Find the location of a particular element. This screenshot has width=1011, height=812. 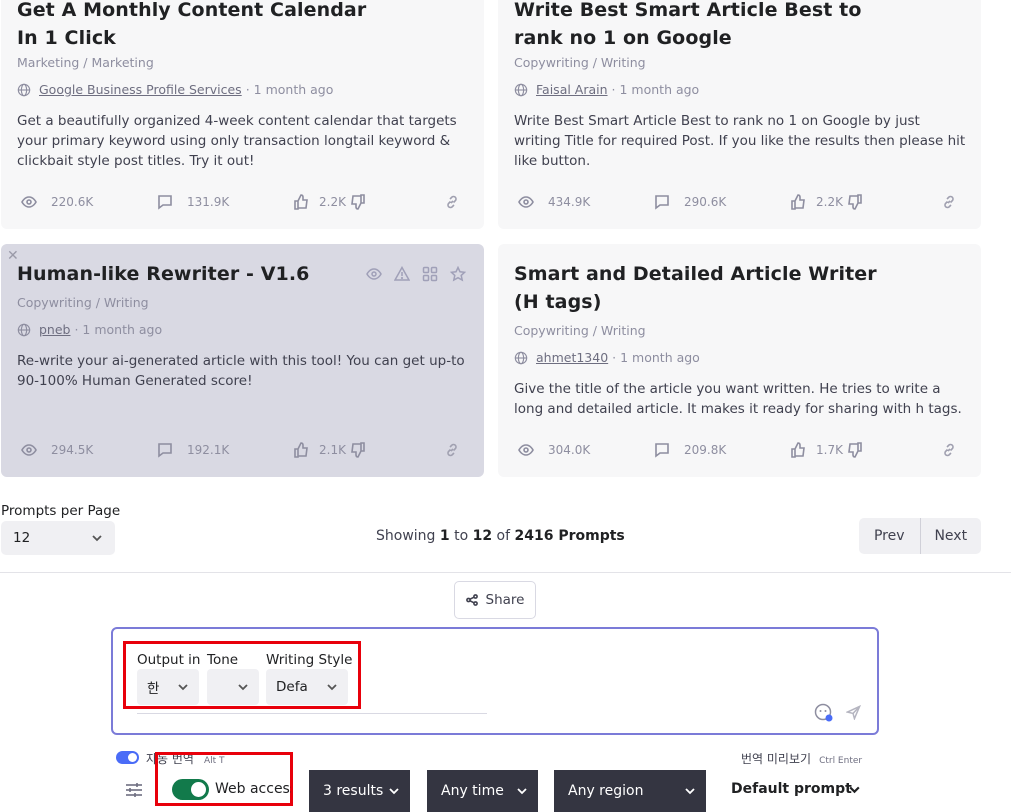

views-stat: 220.6K is located at coordinates (57, 202).